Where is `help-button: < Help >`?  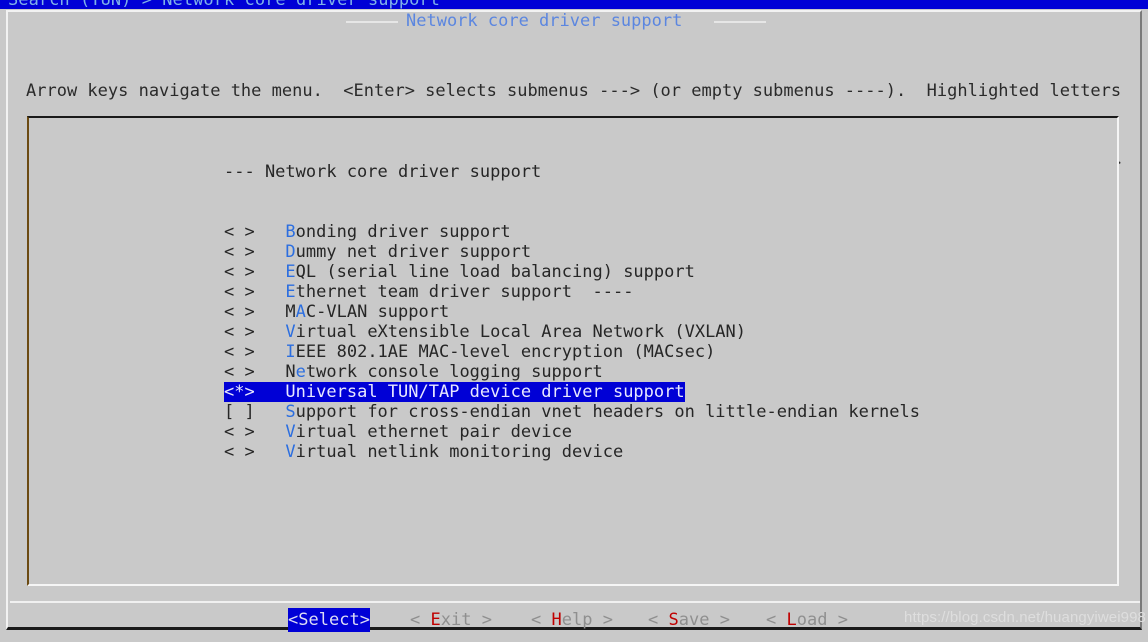
help-button: < Help > is located at coordinates (572, 620).